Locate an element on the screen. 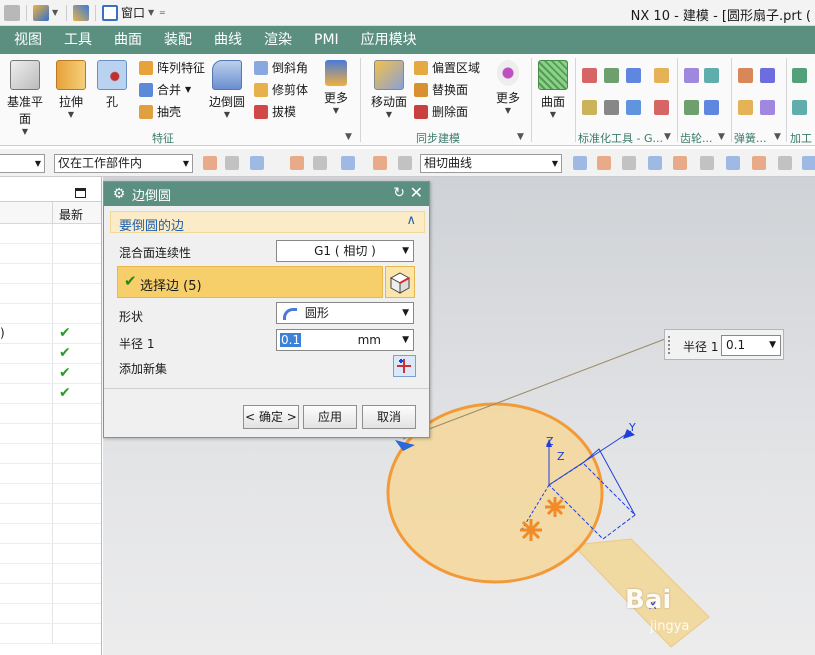  navigator-row: ) ✔ is located at coordinates (50, 334).